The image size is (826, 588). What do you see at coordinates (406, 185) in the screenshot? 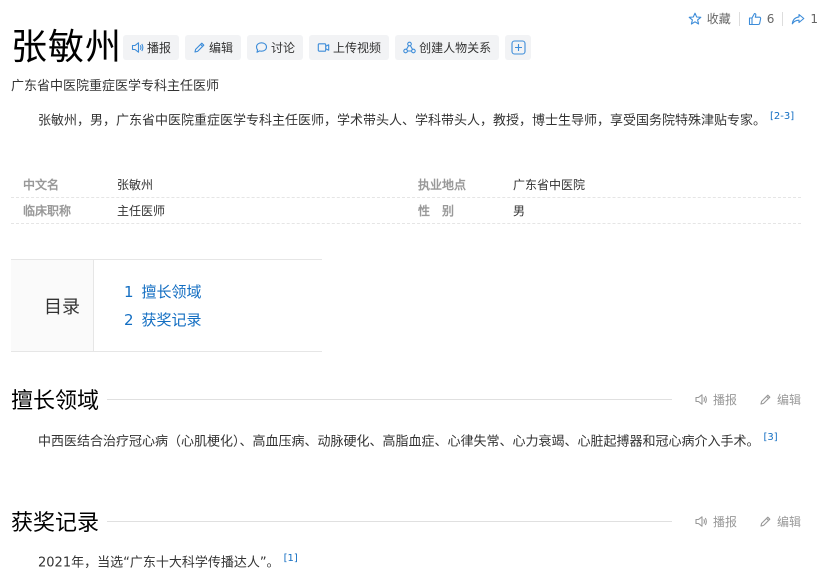
I see `infobox-row: 中文名 张敏州 执业地点 广东省中医院` at bounding box center [406, 185].